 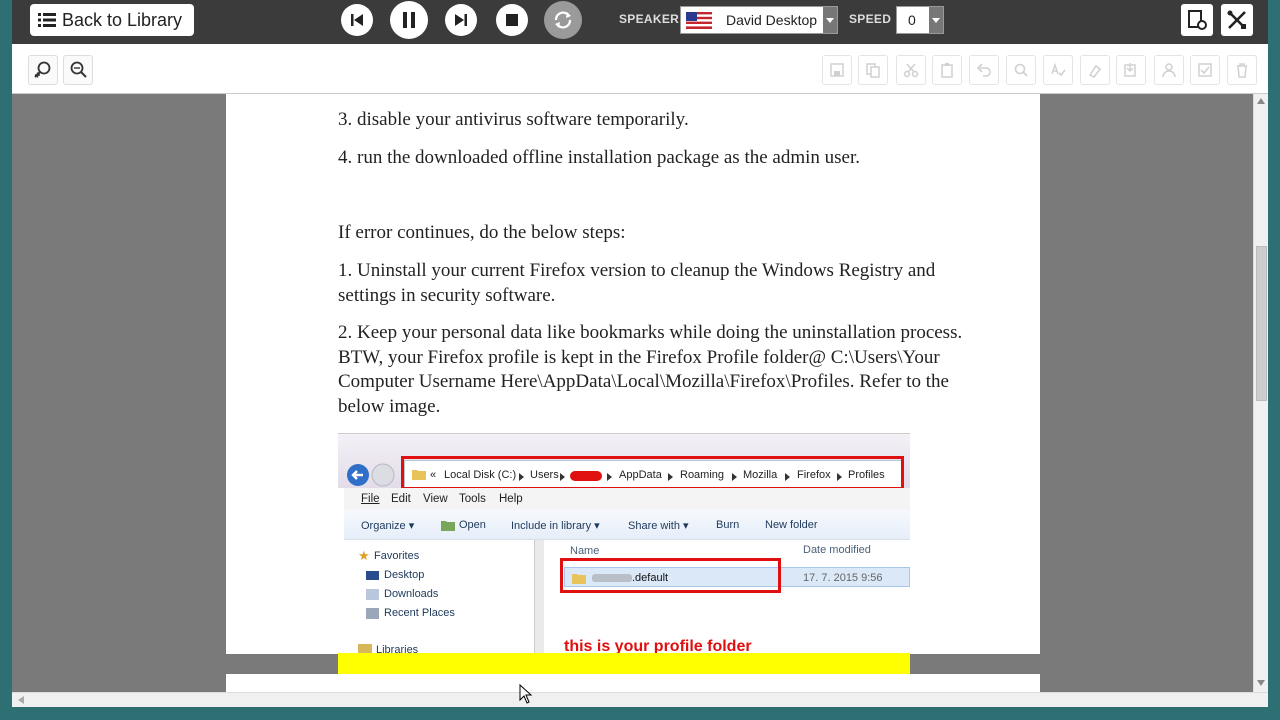 What do you see at coordinates (728, 525) in the screenshot?
I see `cmd-burn: Burn` at bounding box center [728, 525].